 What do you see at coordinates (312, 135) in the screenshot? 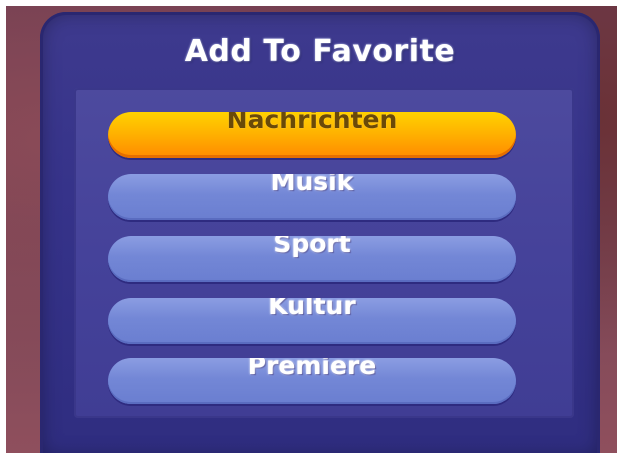
I see `favorite-group-nachrichten: Nachrichten` at bounding box center [312, 135].